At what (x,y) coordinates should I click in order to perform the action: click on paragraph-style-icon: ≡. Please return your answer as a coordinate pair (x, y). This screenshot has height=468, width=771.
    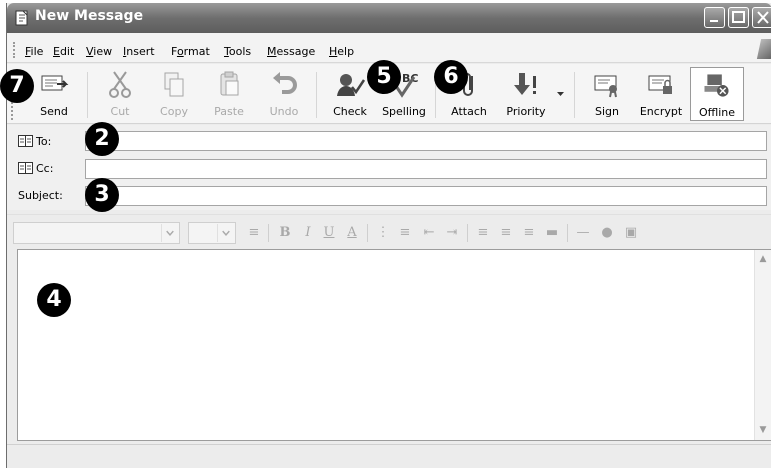
    Looking at the image, I should click on (254, 233).